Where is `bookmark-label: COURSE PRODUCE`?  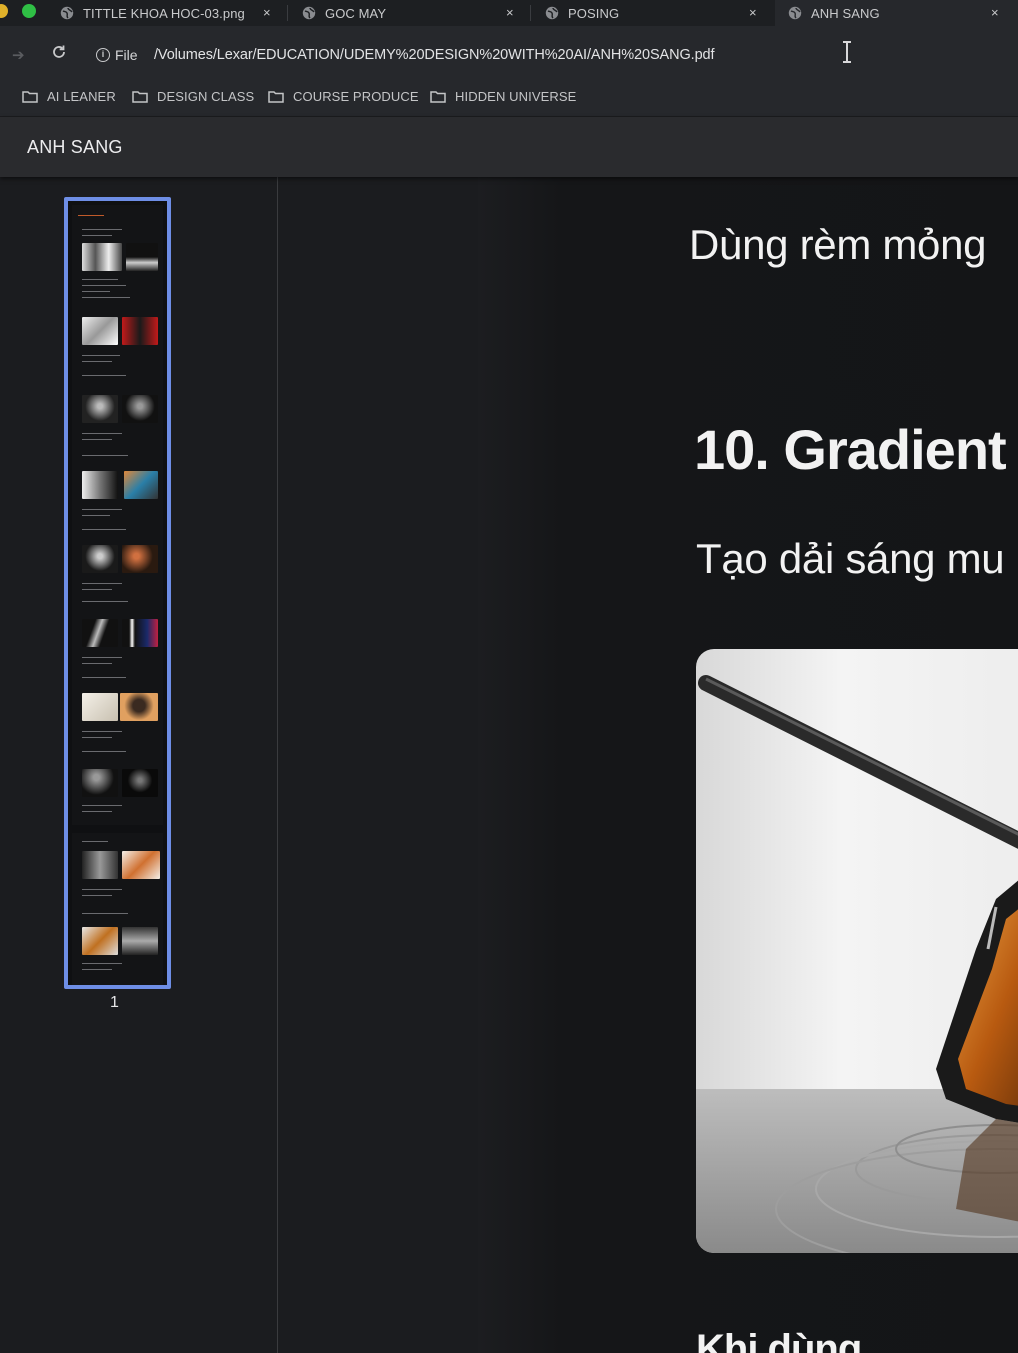 bookmark-label: COURSE PRODUCE is located at coordinates (356, 96).